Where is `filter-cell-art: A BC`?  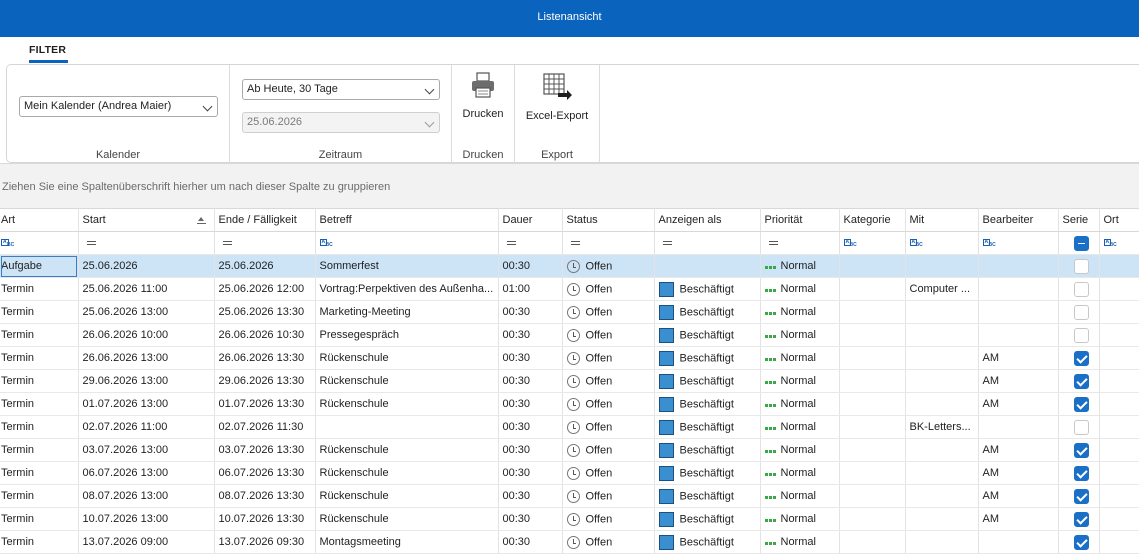
filter-cell-art: A BC is located at coordinates (39, 243).